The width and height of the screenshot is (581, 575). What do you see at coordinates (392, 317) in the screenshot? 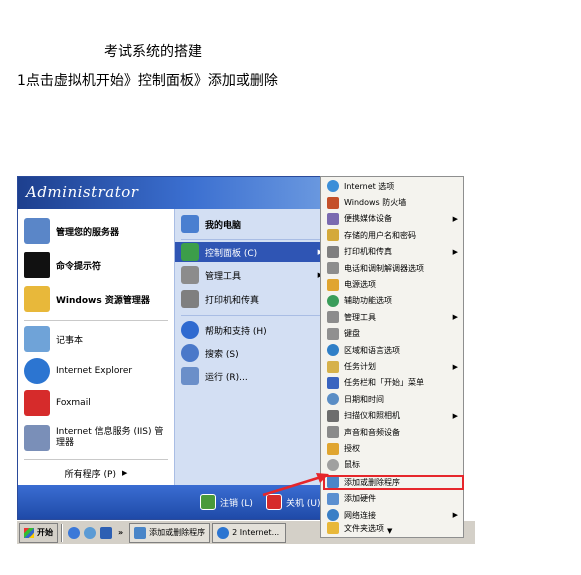
I see `cp-item-admin-tools: 管理工具 ▶` at bounding box center [392, 317].